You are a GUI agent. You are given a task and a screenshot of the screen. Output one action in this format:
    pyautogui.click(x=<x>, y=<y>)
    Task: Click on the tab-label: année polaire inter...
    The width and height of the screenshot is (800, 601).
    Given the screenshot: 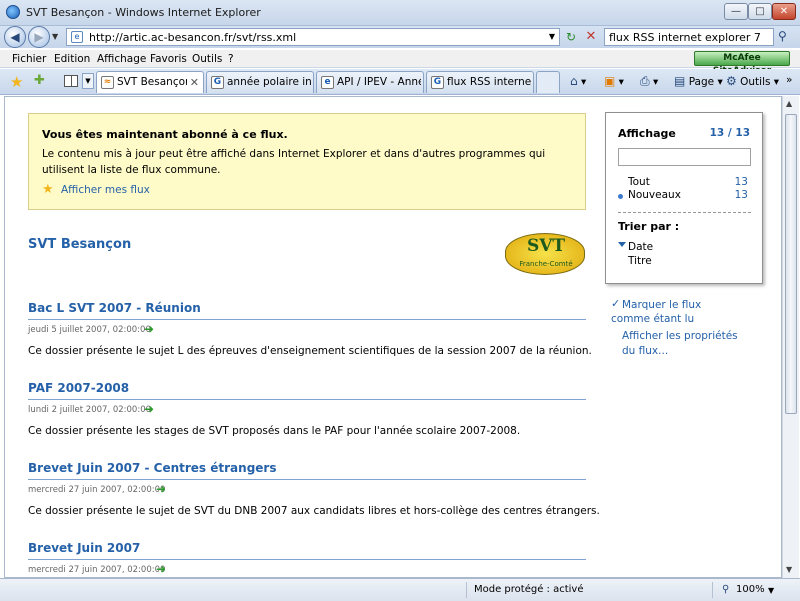 What is the action you would take?
    pyautogui.click(x=269, y=82)
    